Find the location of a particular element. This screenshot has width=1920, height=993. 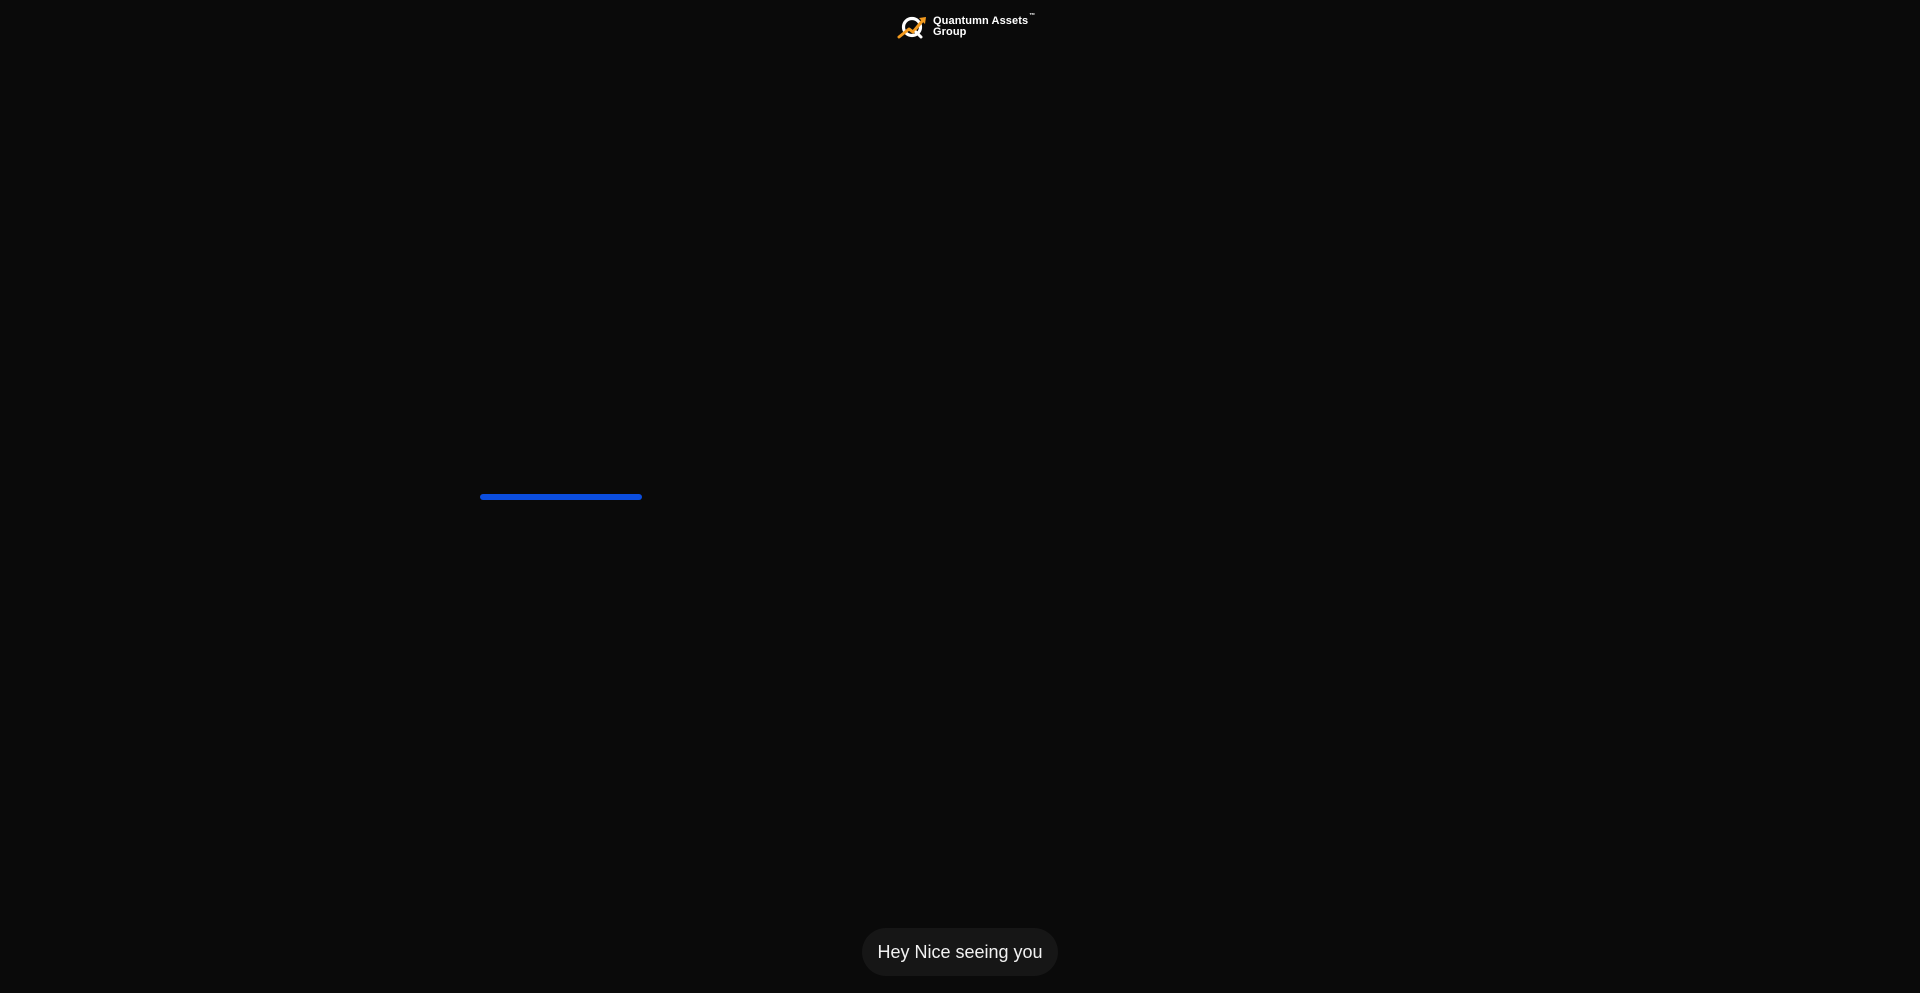

brand-name-line2: Group is located at coordinates (950, 32).